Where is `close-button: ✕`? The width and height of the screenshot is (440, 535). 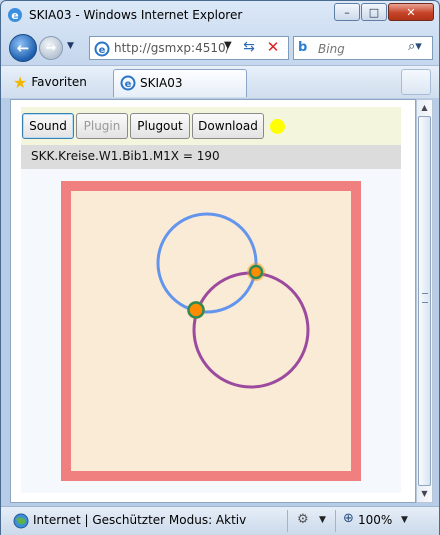 close-button: ✕ is located at coordinates (411, 12).